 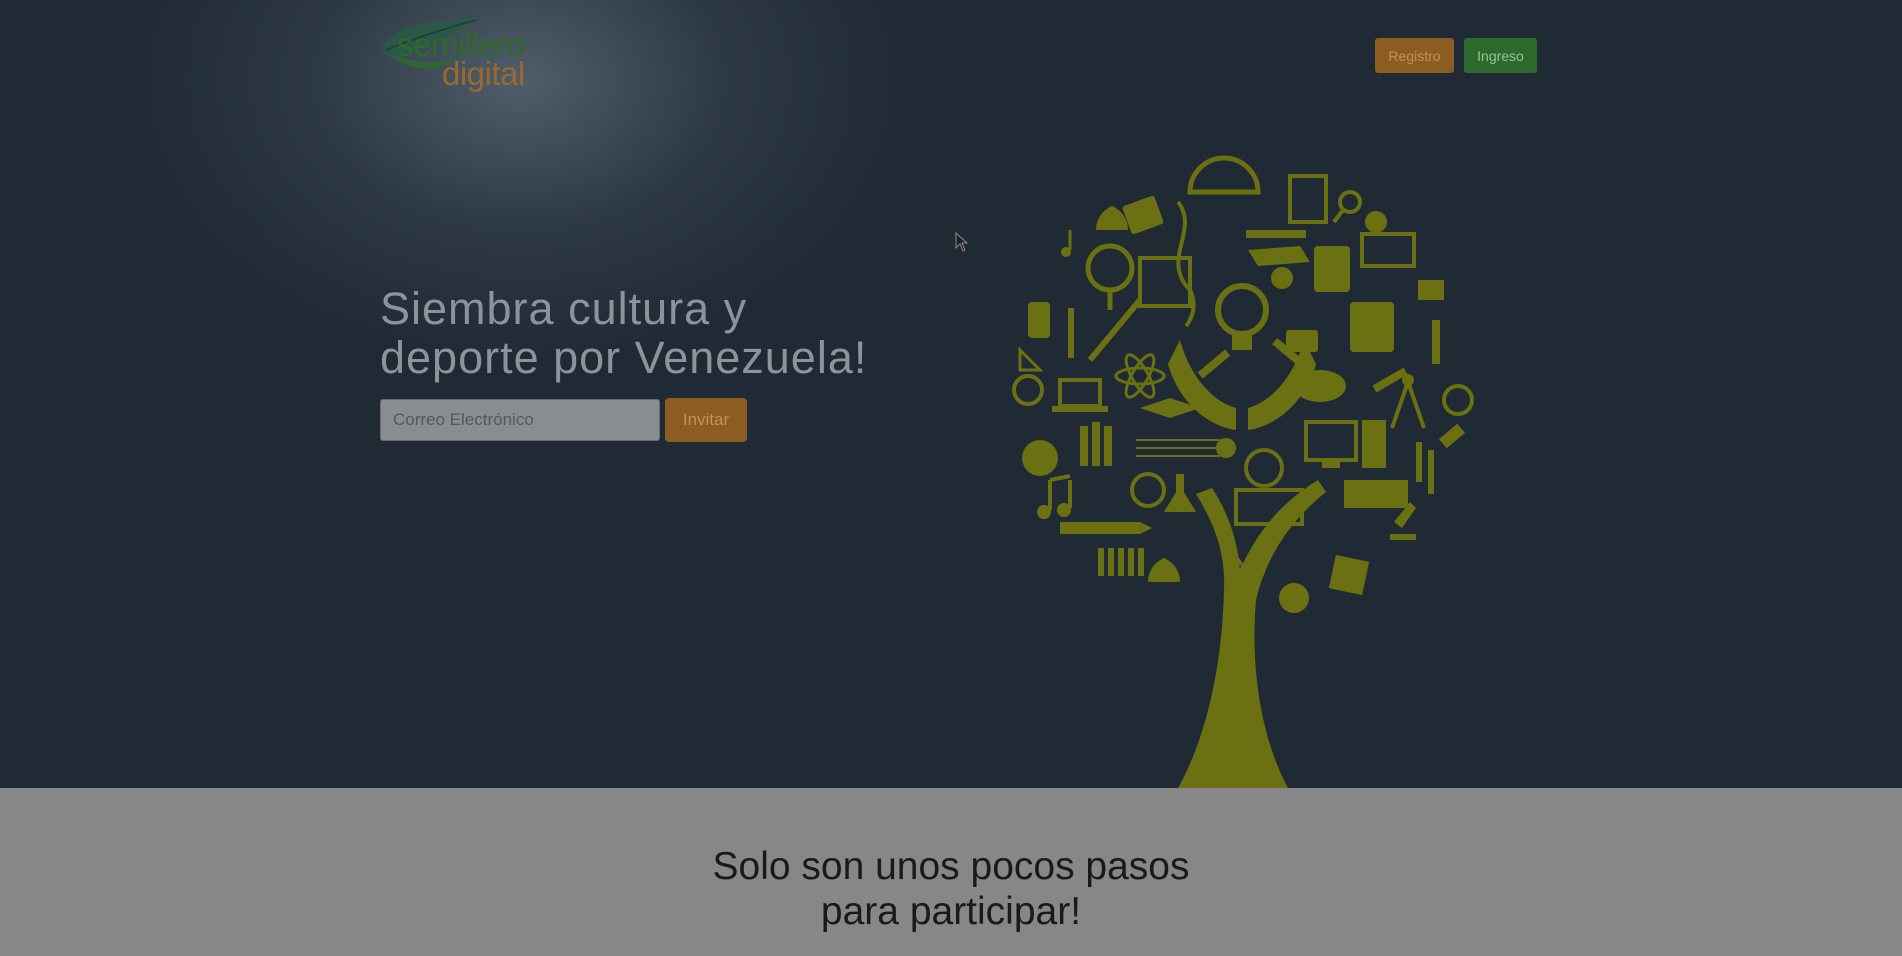 What do you see at coordinates (520, 420) in the screenshot?
I see `email-input` at bounding box center [520, 420].